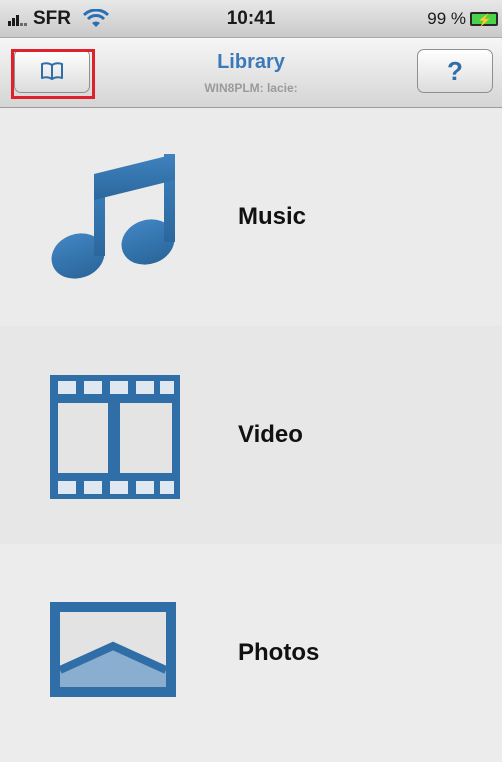  Describe the element at coordinates (272, 216) in the screenshot. I see `list-item-label: Music` at that location.